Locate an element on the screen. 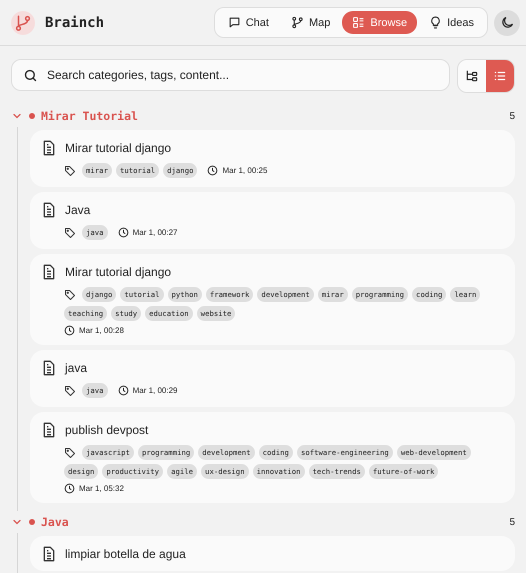  moon-icon is located at coordinates (507, 22).